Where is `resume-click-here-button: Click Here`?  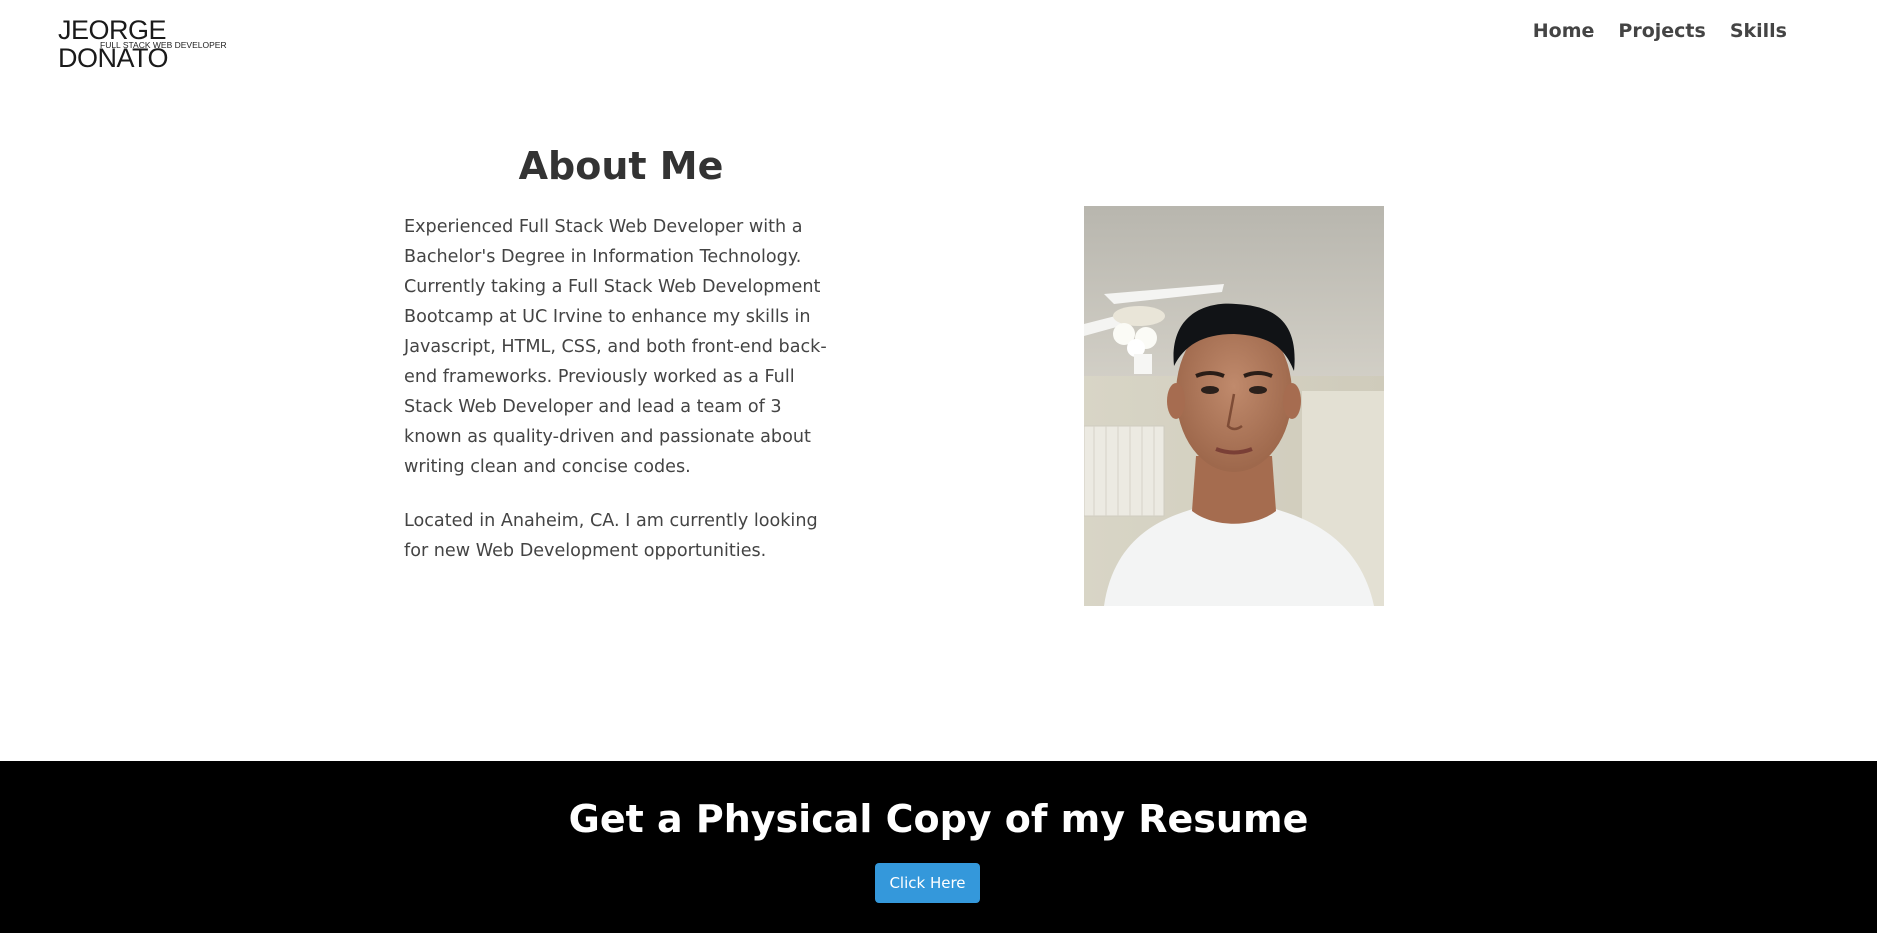 resume-click-here-button: Click Here is located at coordinates (927, 883).